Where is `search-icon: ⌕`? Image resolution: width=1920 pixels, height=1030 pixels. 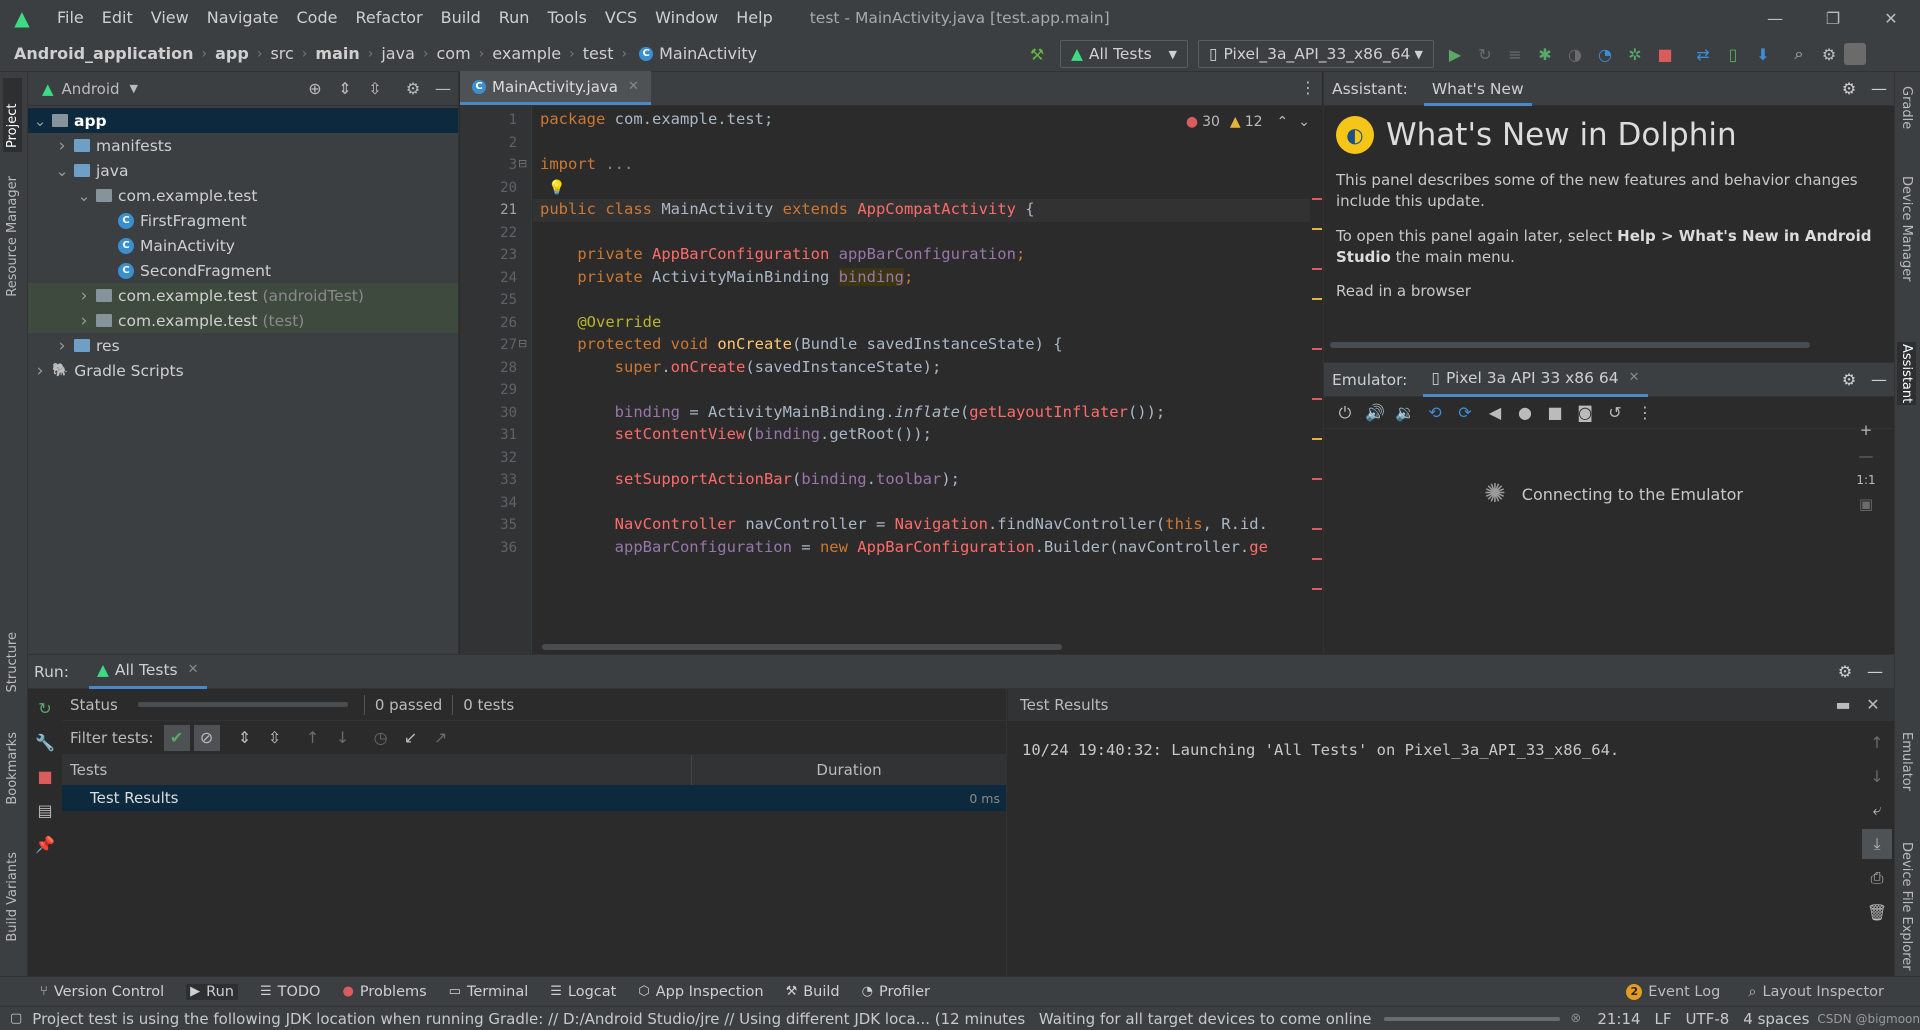 search-icon: ⌕ is located at coordinates (1799, 54).